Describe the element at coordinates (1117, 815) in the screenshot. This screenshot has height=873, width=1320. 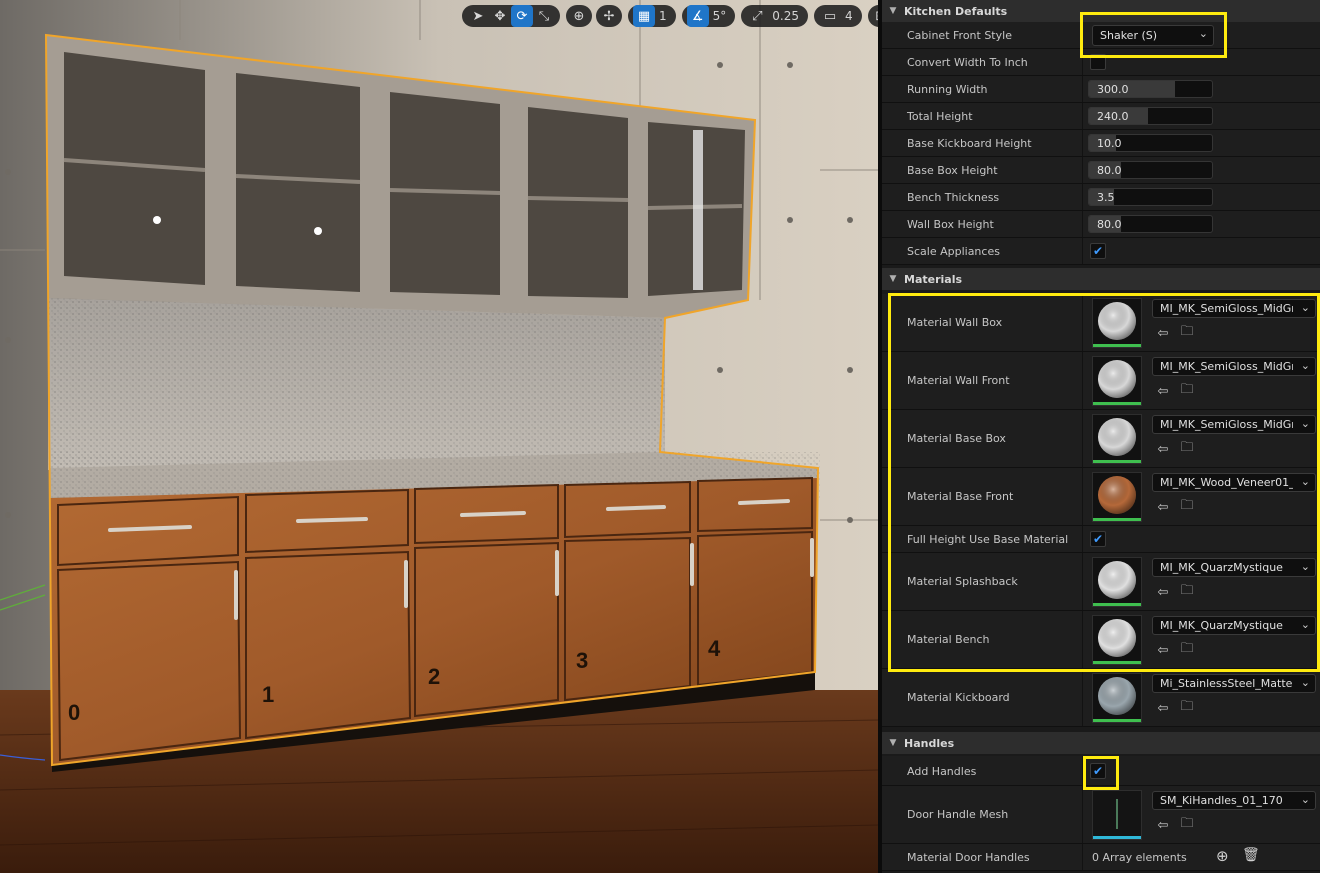
I see `mesh-thumbnail` at that location.